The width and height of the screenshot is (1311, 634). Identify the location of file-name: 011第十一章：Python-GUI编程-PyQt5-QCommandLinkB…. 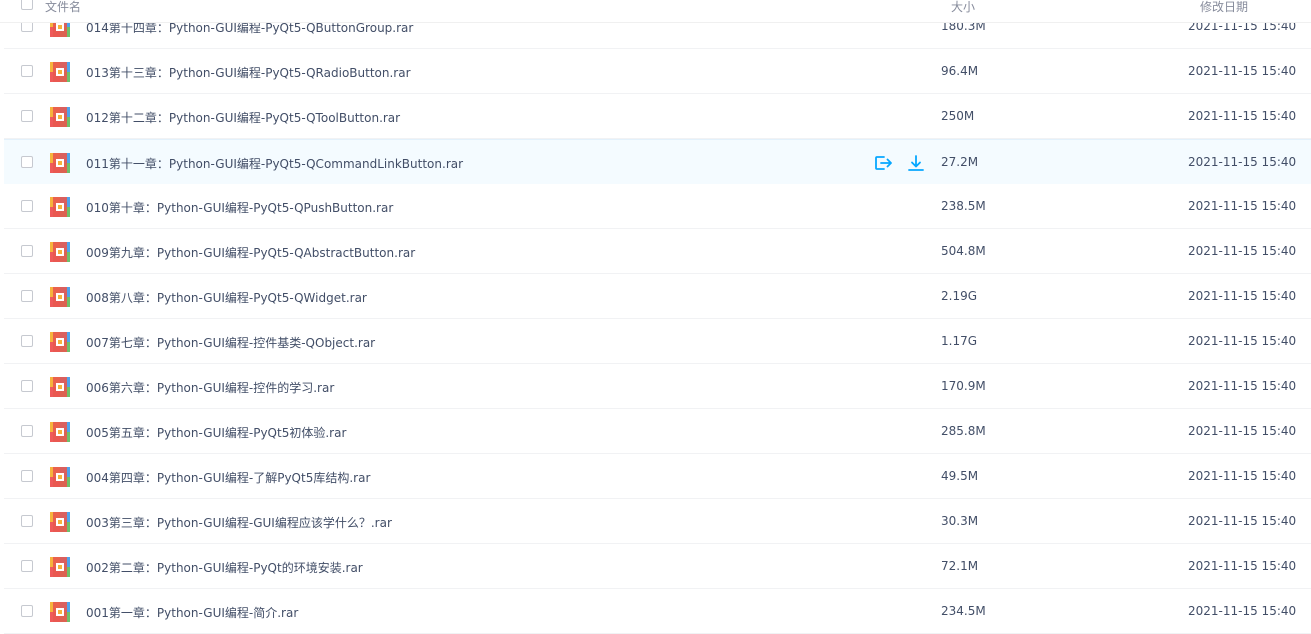
(274, 163).